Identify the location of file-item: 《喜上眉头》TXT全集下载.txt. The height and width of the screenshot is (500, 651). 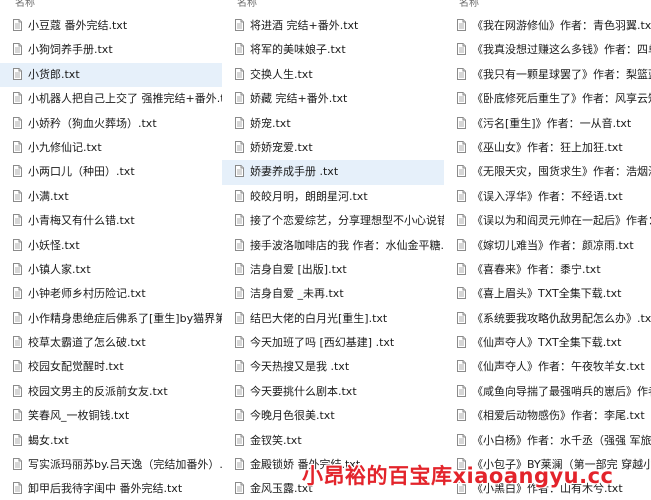
(547, 294).